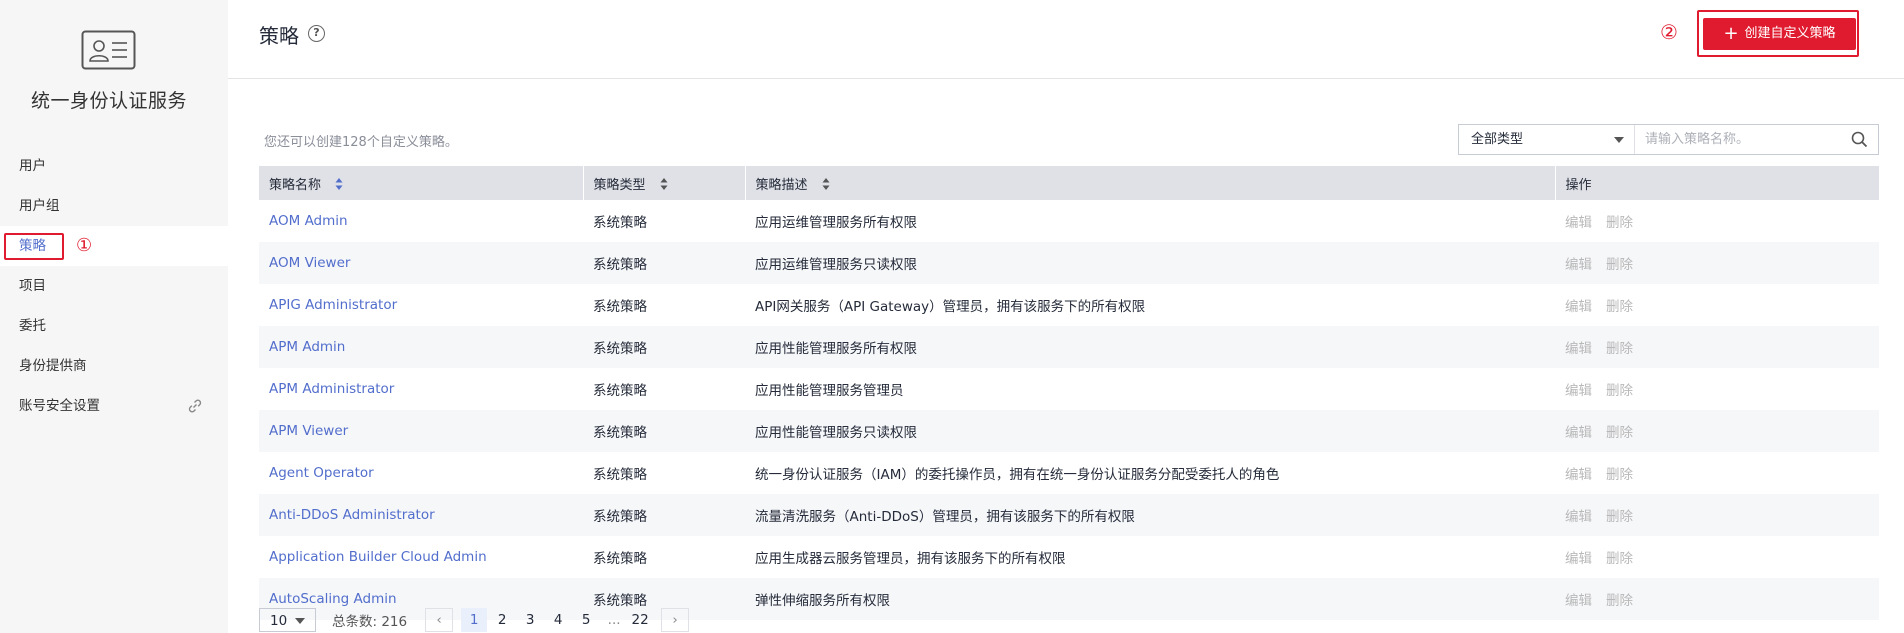  What do you see at coordinates (619, 185) in the screenshot?
I see `column-header-label: 策略类型` at bounding box center [619, 185].